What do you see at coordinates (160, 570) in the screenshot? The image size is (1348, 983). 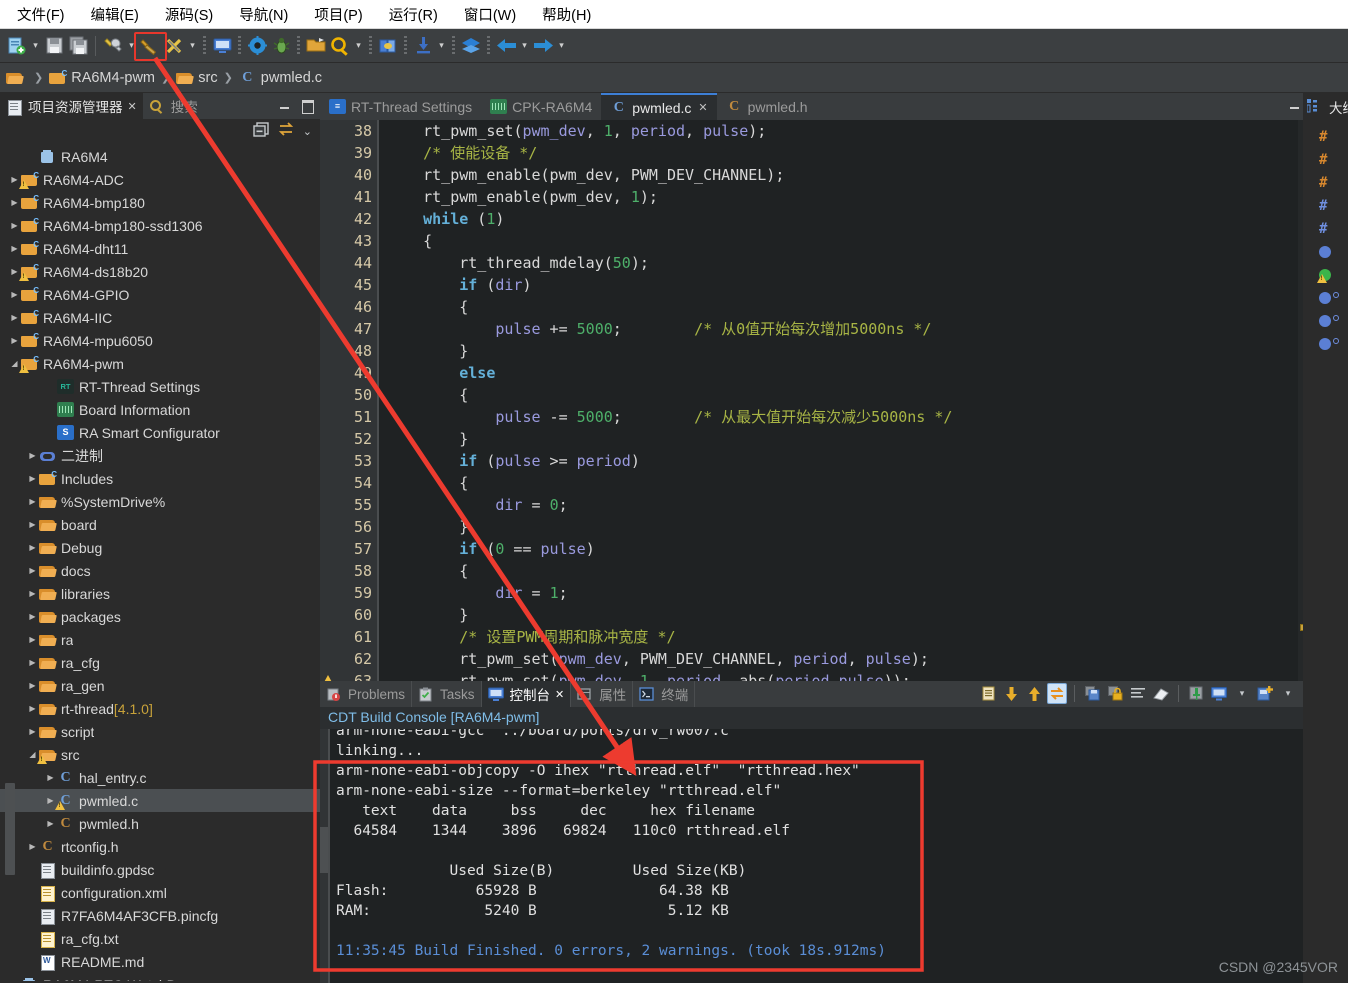 I see `tree-item: ▶ docs` at bounding box center [160, 570].